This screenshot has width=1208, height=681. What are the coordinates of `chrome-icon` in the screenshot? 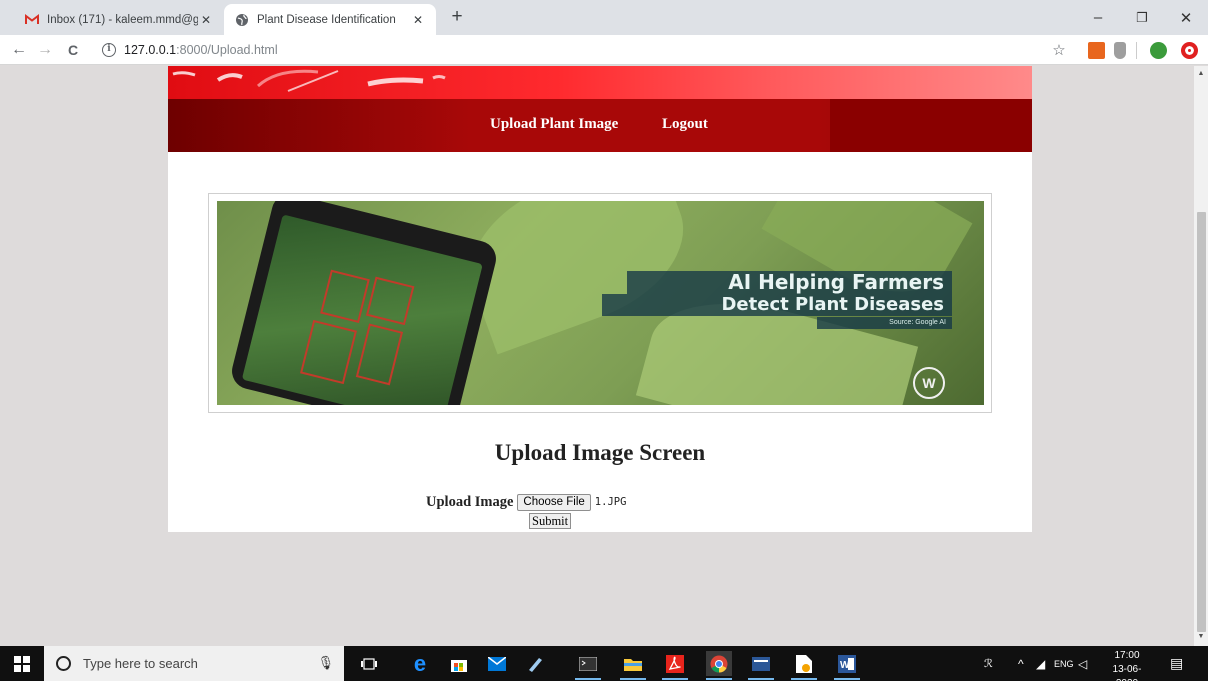 It's located at (719, 665).